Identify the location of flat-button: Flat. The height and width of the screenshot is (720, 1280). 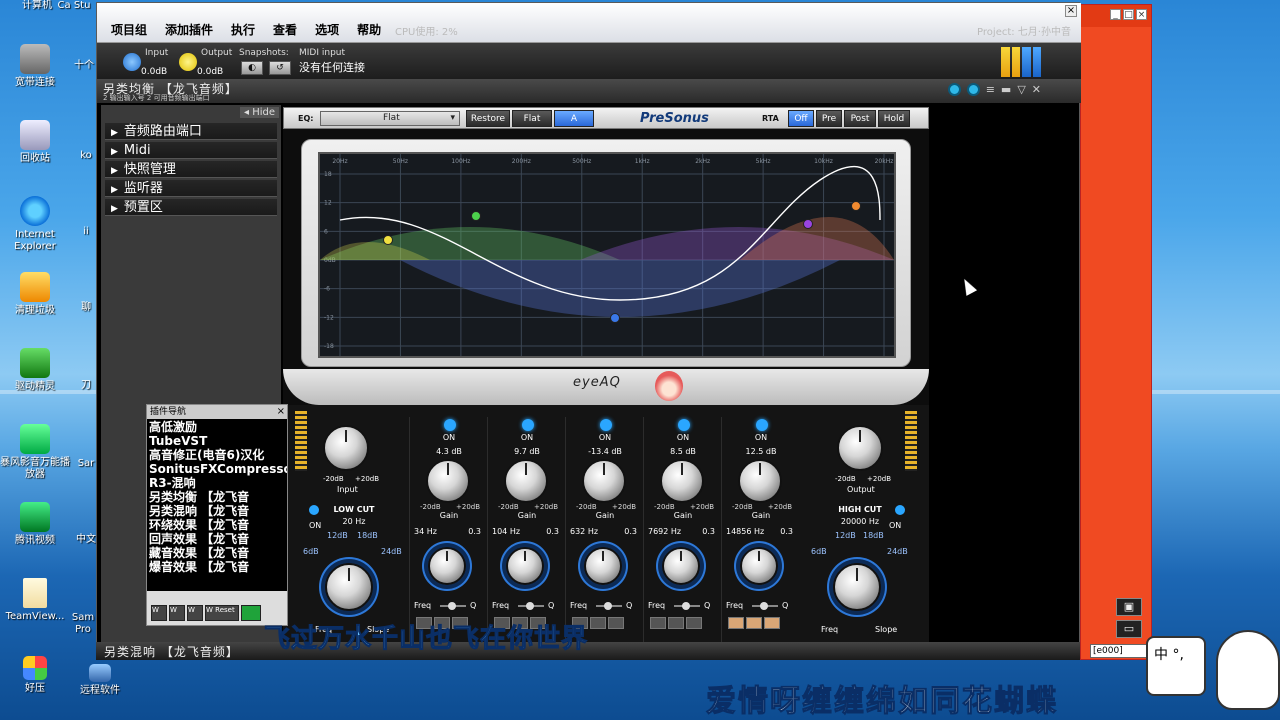
(532, 118).